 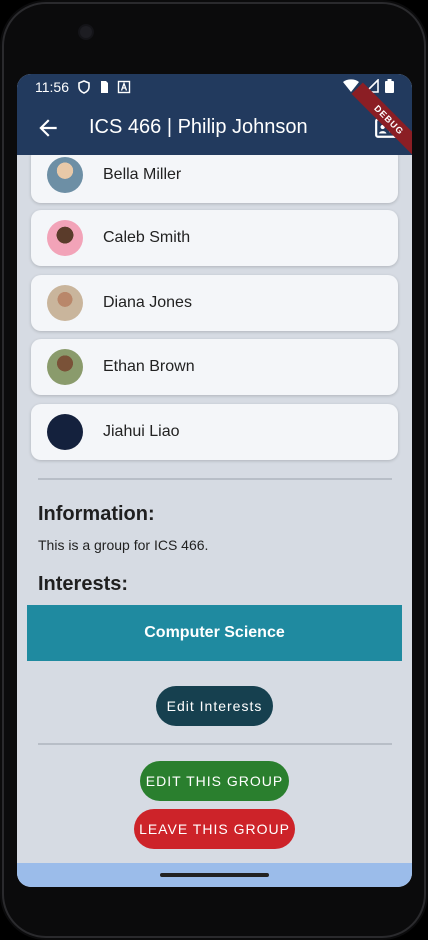 What do you see at coordinates (52, 87) in the screenshot?
I see `status-time: 11:56` at bounding box center [52, 87].